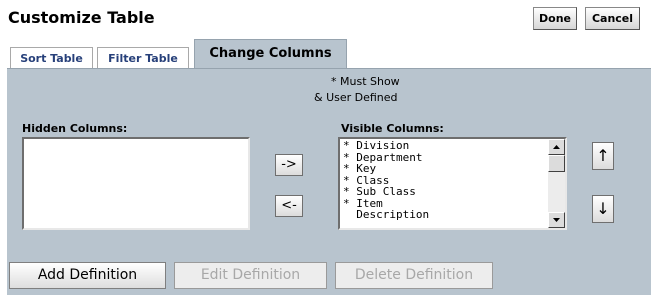  Describe the element at coordinates (136, 183) in the screenshot. I see `hidden-columns-list` at that location.